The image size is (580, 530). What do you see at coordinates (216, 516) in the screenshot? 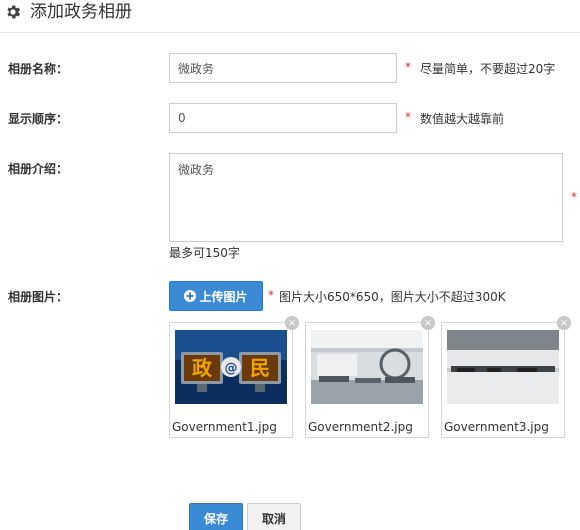
I see `save-button: 保存` at bounding box center [216, 516].